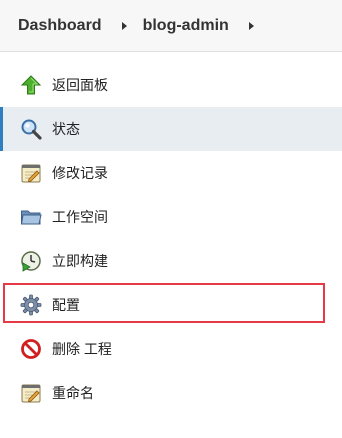  Describe the element at coordinates (171, 349) in the screenshot. I see `sidebar-item-delete-project: 删除 工程` at that location.